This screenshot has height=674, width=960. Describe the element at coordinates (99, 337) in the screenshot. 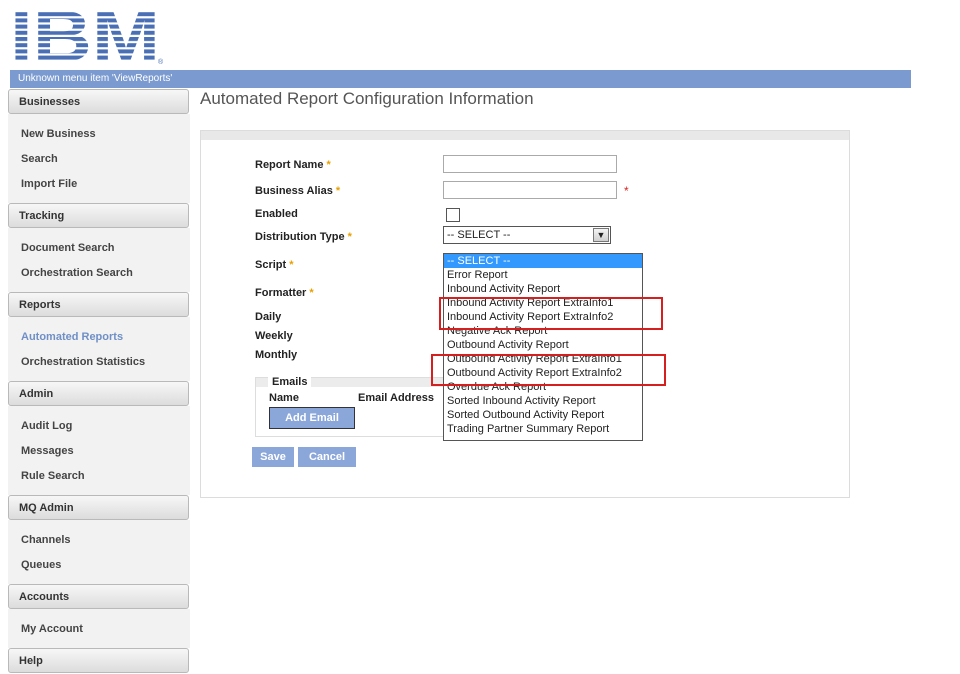

I see `sidebar-item-automated-reports: Automated Reports` at that location.